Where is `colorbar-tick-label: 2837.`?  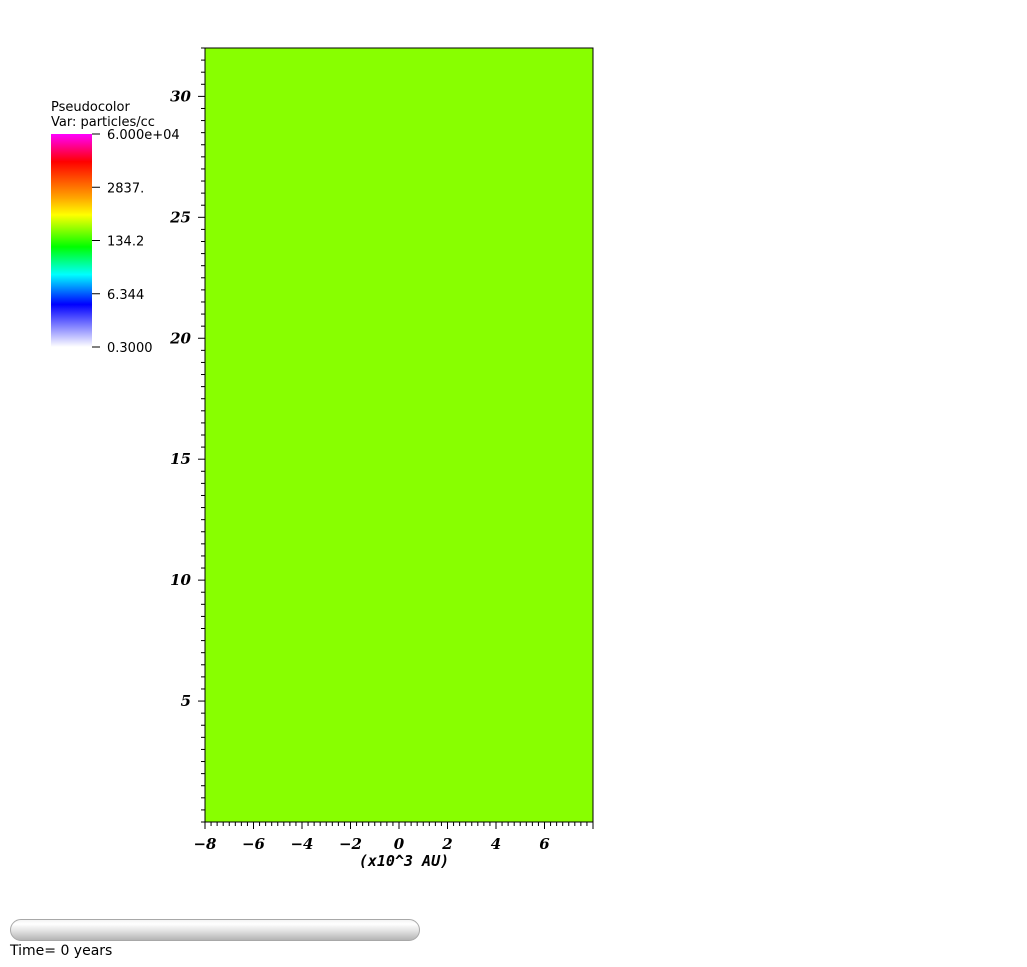 colorbar-tick-label: 2837. is located at coordinates (125, 188).